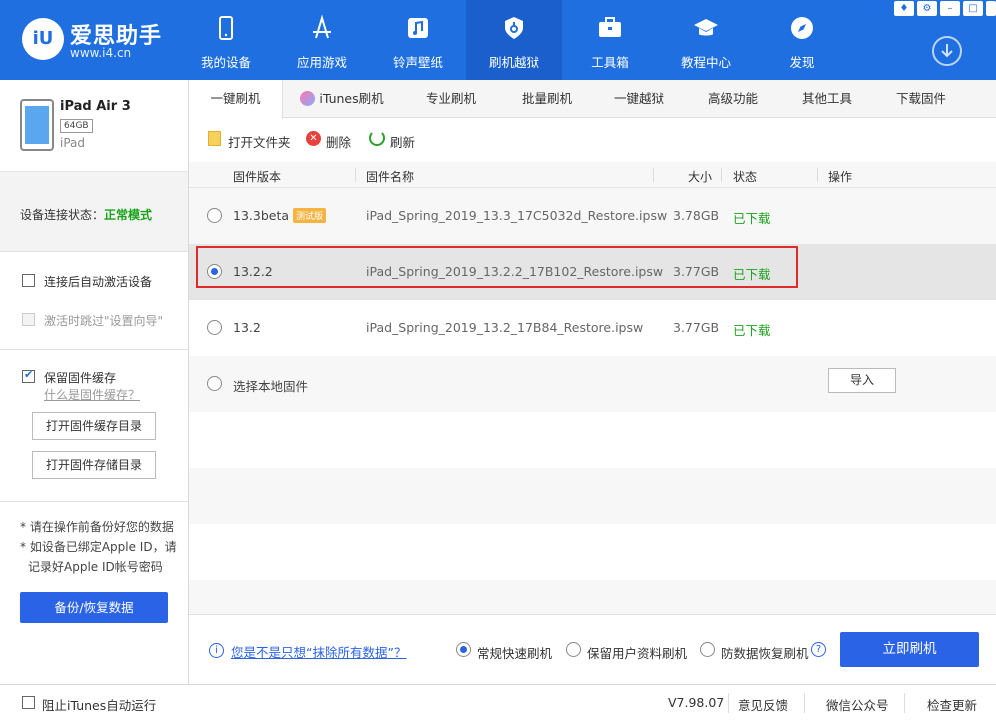  I want to click on refresh-button: 刷新, so click(402, 141).